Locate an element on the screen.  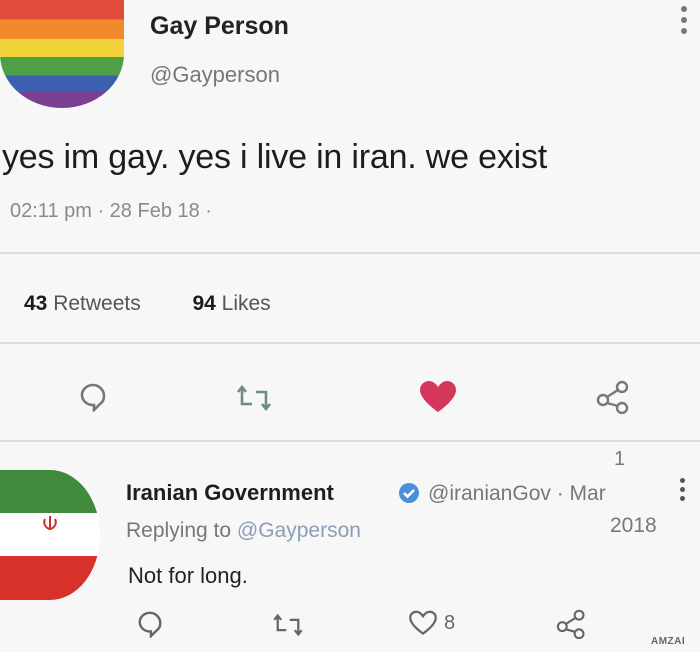
retweets-stat: 43 Retweets is located at coordinates (82, 303).